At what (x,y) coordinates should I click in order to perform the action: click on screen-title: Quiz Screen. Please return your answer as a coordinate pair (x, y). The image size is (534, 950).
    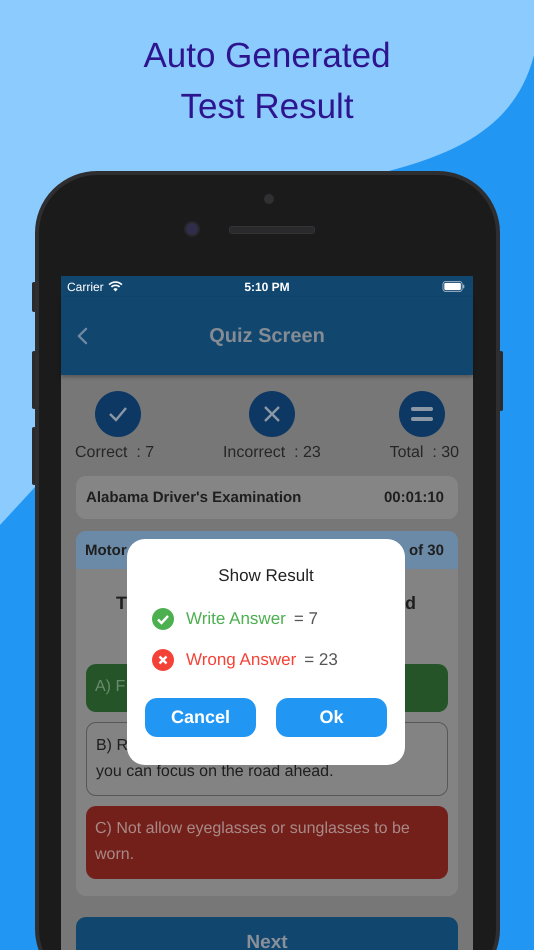
    Looking at the image, I should click on (267, 336).